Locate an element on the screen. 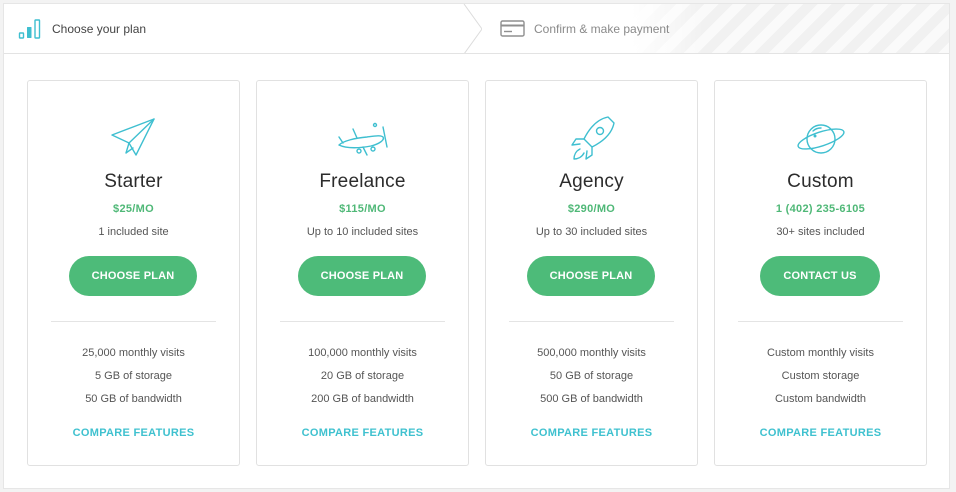  plan-price: $115/MO is located at coordinates (362, 209).